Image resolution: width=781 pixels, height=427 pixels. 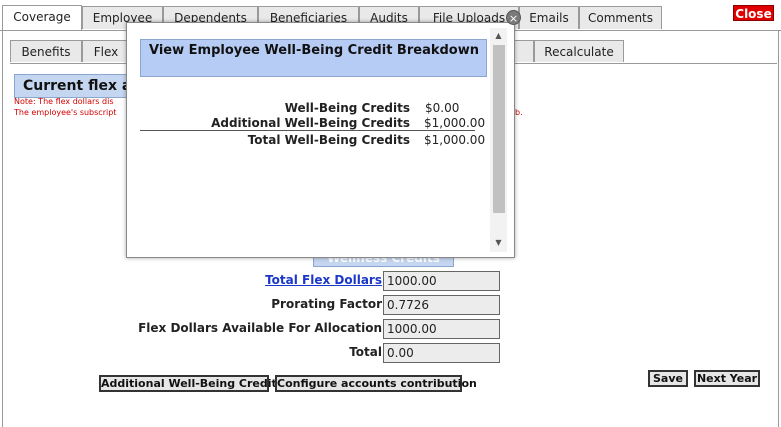 What do you see at coordinates (442, 108) in the screenshot?
I see `credit-value: $0.00` at bounding box center [442, 108].